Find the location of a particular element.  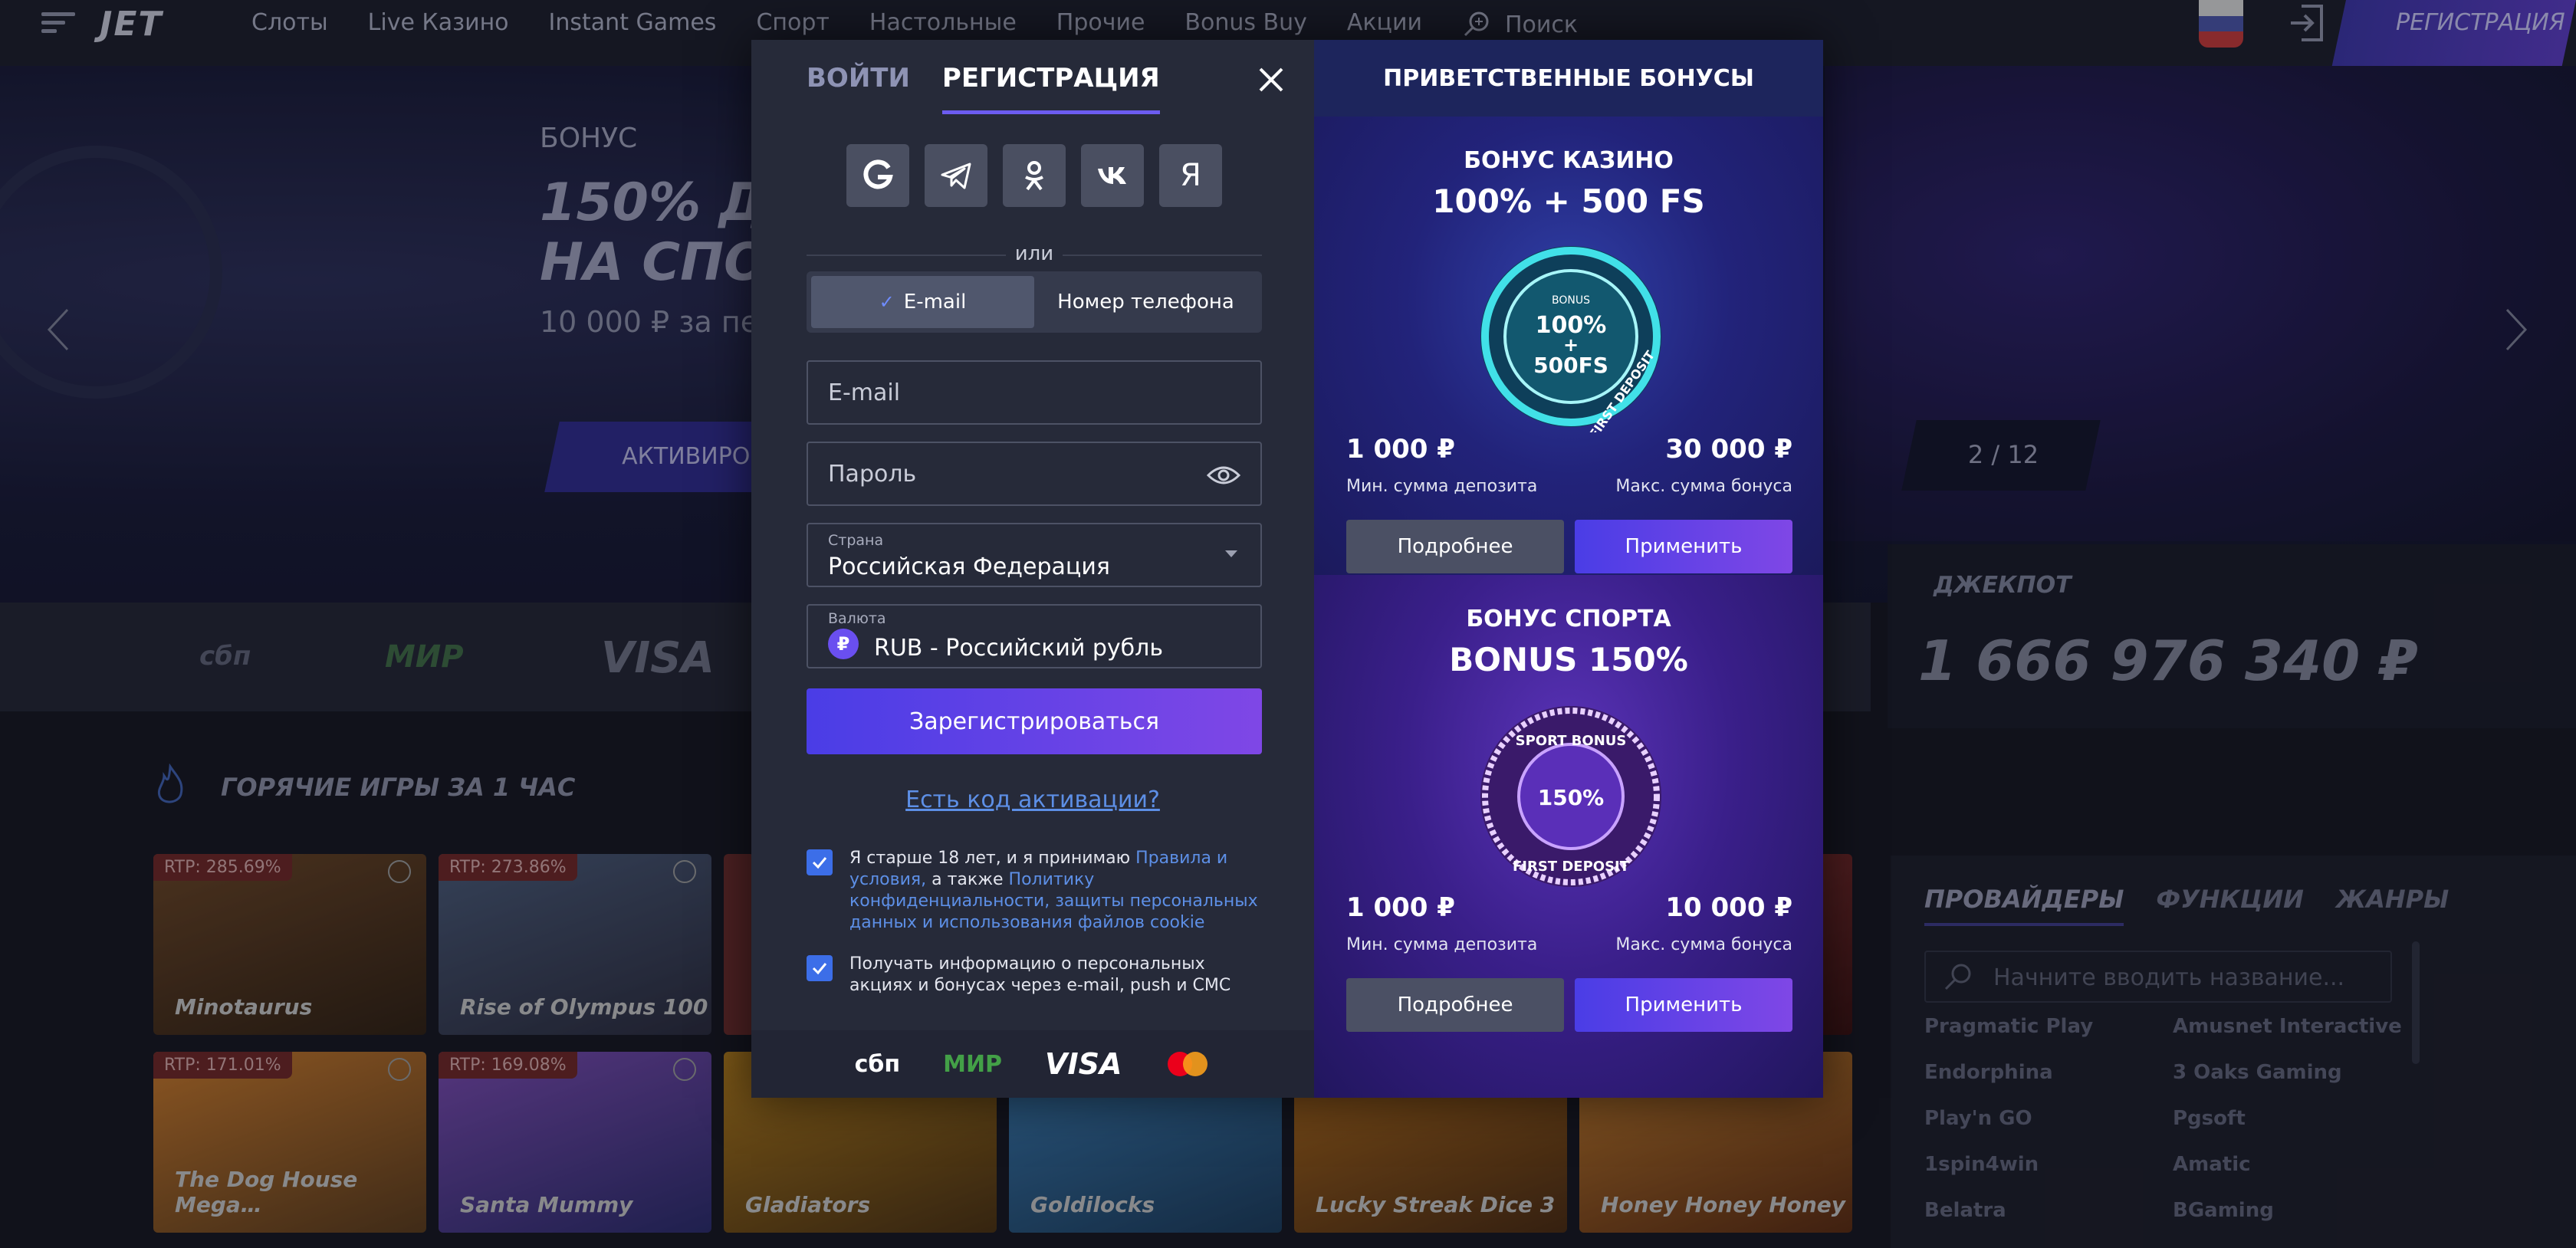

eye-icon is located at coordinates (1223, 475).